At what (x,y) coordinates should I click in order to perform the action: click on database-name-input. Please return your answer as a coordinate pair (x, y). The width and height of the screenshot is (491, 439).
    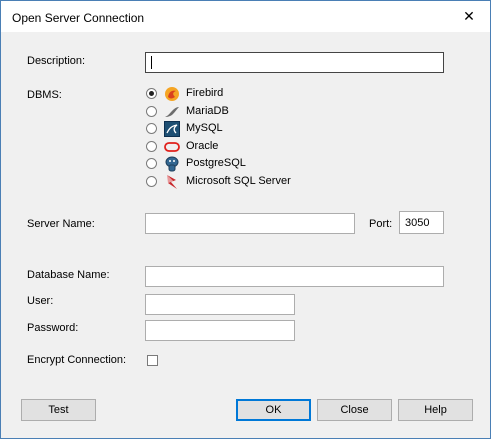
    Looking at the image, I should click on (294, 276).